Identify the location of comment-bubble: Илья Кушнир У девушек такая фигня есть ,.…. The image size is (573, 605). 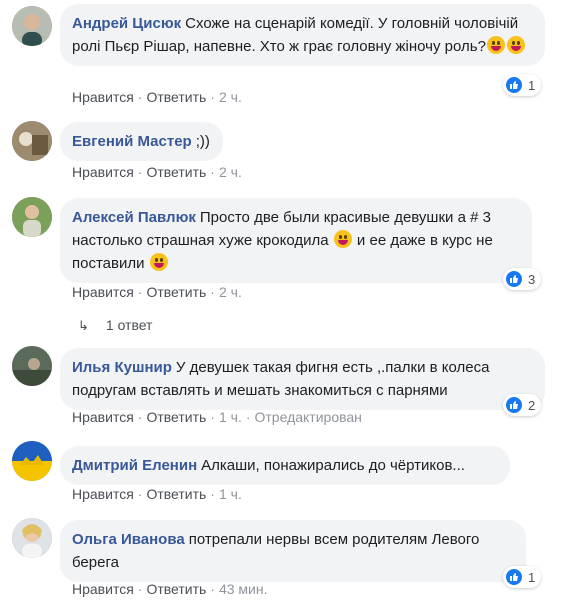
(302, 379).